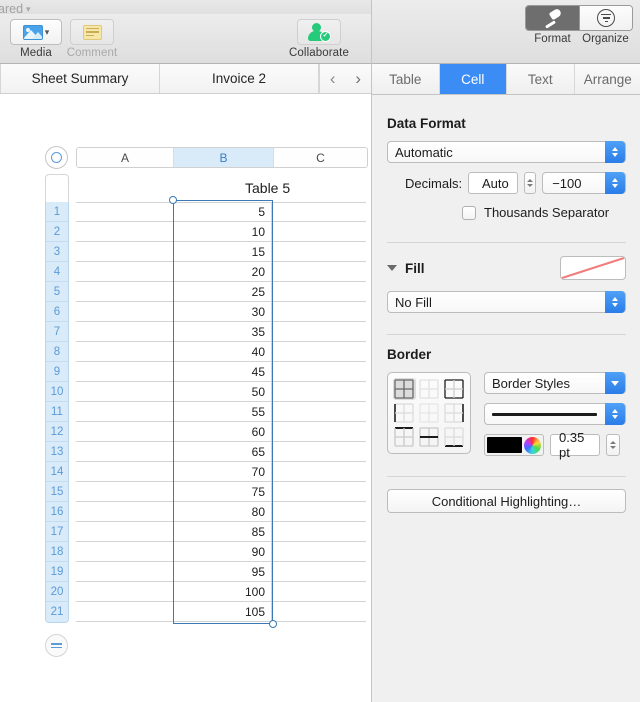 The width and height of the screenshot is (640, 702). I want to click on data-format-select: Automatic, so click(506, 152).